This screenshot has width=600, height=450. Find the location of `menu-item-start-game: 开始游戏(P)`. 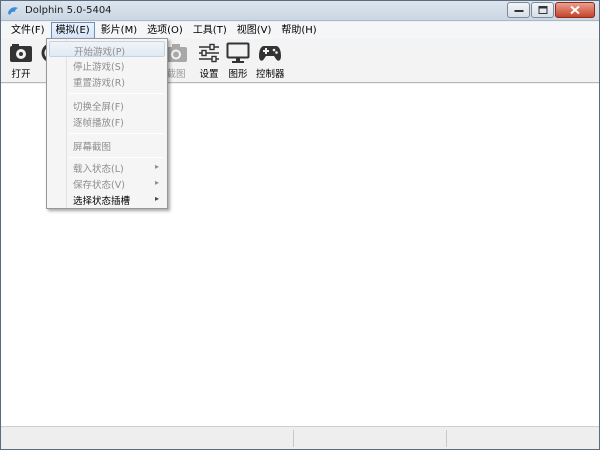

menu-item-start-game: 开始游戏(P) is located at coordinates (107, 49).